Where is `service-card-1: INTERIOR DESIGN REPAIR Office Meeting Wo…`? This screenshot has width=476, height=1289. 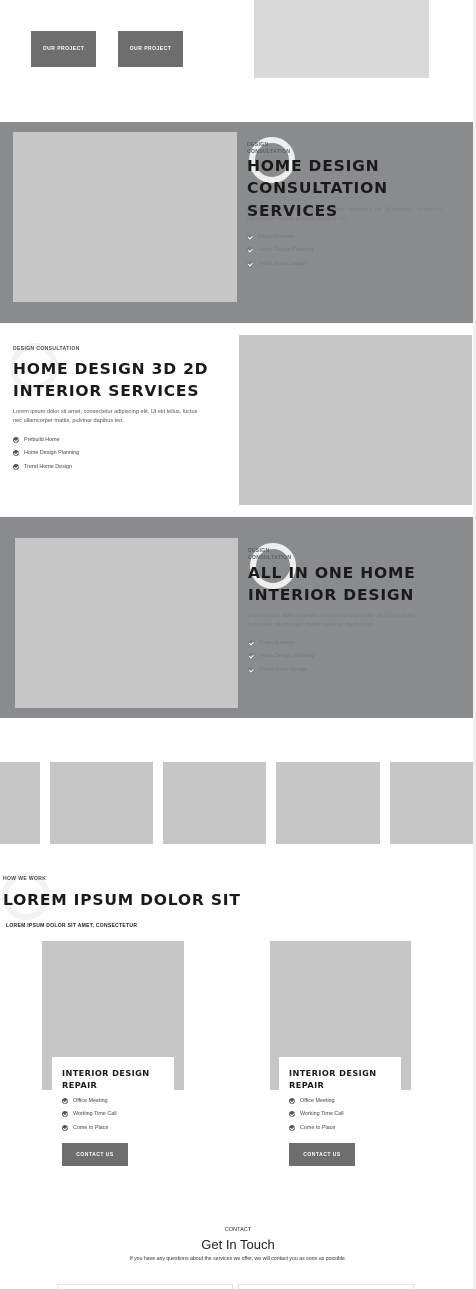 service-card-1: INTERIOR DESIGN REPAIR Office Meeting Wo… is located at coordinates (113, 1117).